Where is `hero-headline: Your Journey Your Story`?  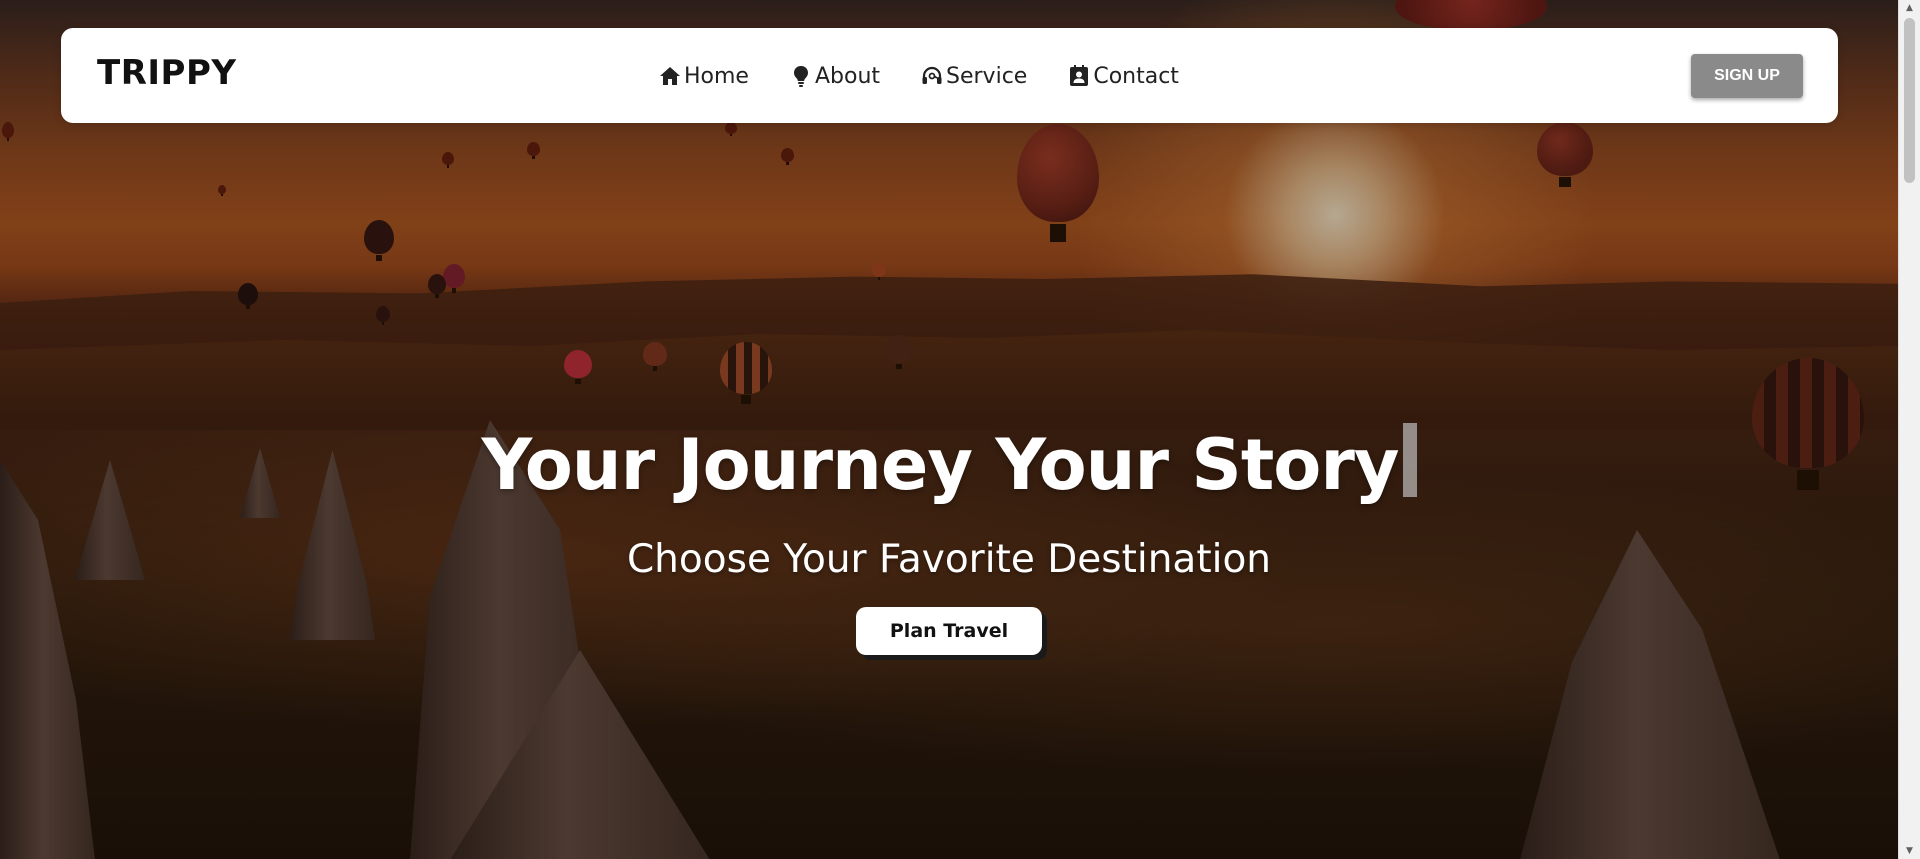 hero-headline: Your Journey Your Story is located at coordinates (949, 465).